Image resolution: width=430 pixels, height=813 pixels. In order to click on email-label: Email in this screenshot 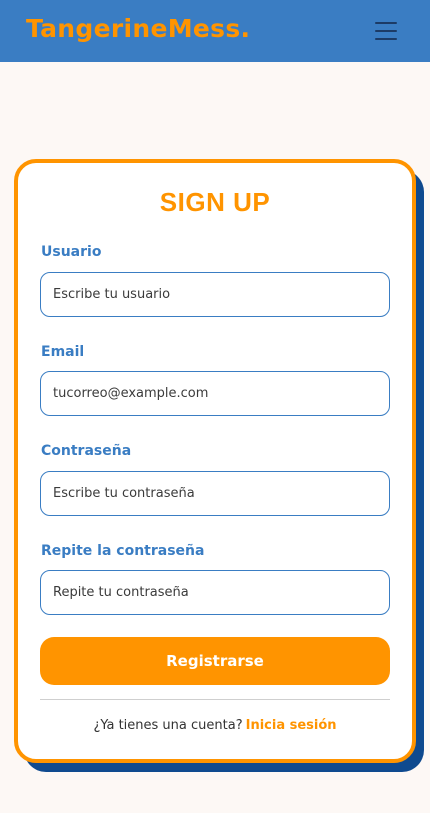, I will do `click(63, 352)`.